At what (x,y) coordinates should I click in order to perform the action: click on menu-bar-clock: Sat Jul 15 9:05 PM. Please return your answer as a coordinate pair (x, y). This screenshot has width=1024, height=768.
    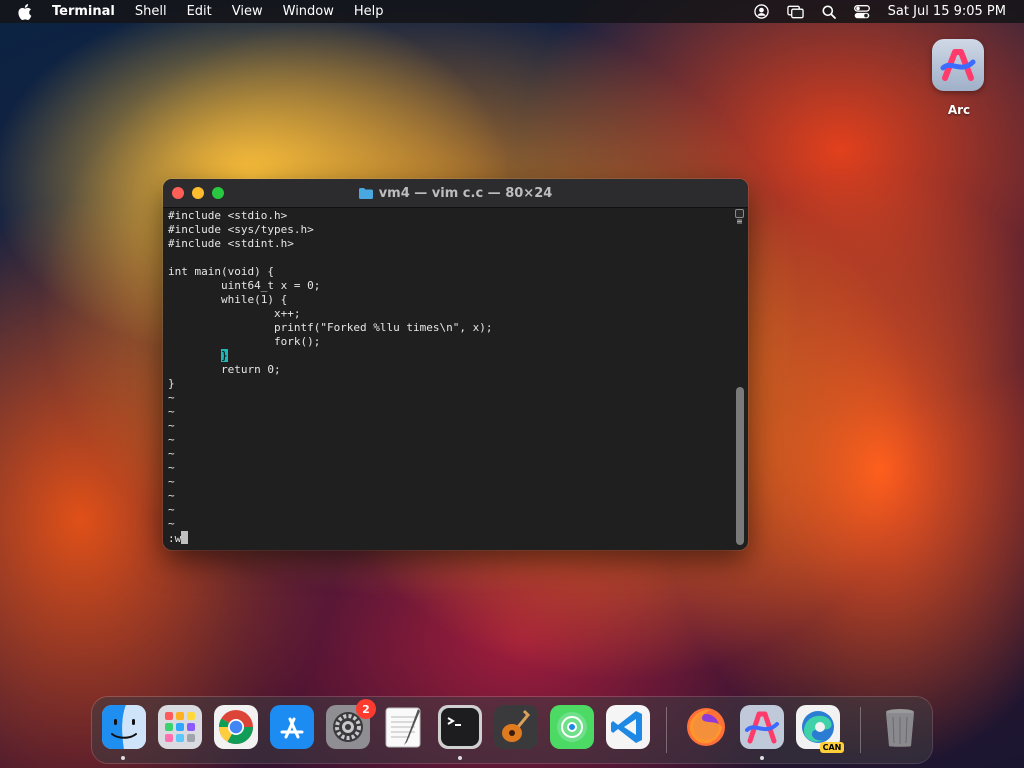
    Looking at the image, I should click on (947, 11).